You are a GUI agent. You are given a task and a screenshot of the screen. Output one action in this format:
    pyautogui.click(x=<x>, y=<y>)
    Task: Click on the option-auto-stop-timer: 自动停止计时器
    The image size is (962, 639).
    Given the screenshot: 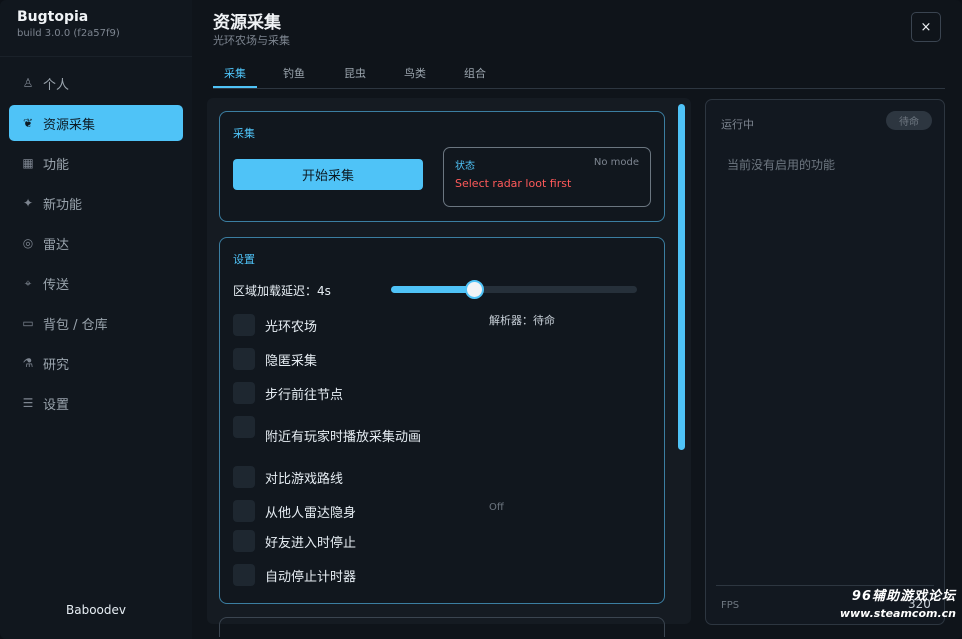 What is the action you would take?
    pyautogui.click(x=294, y=575)
    